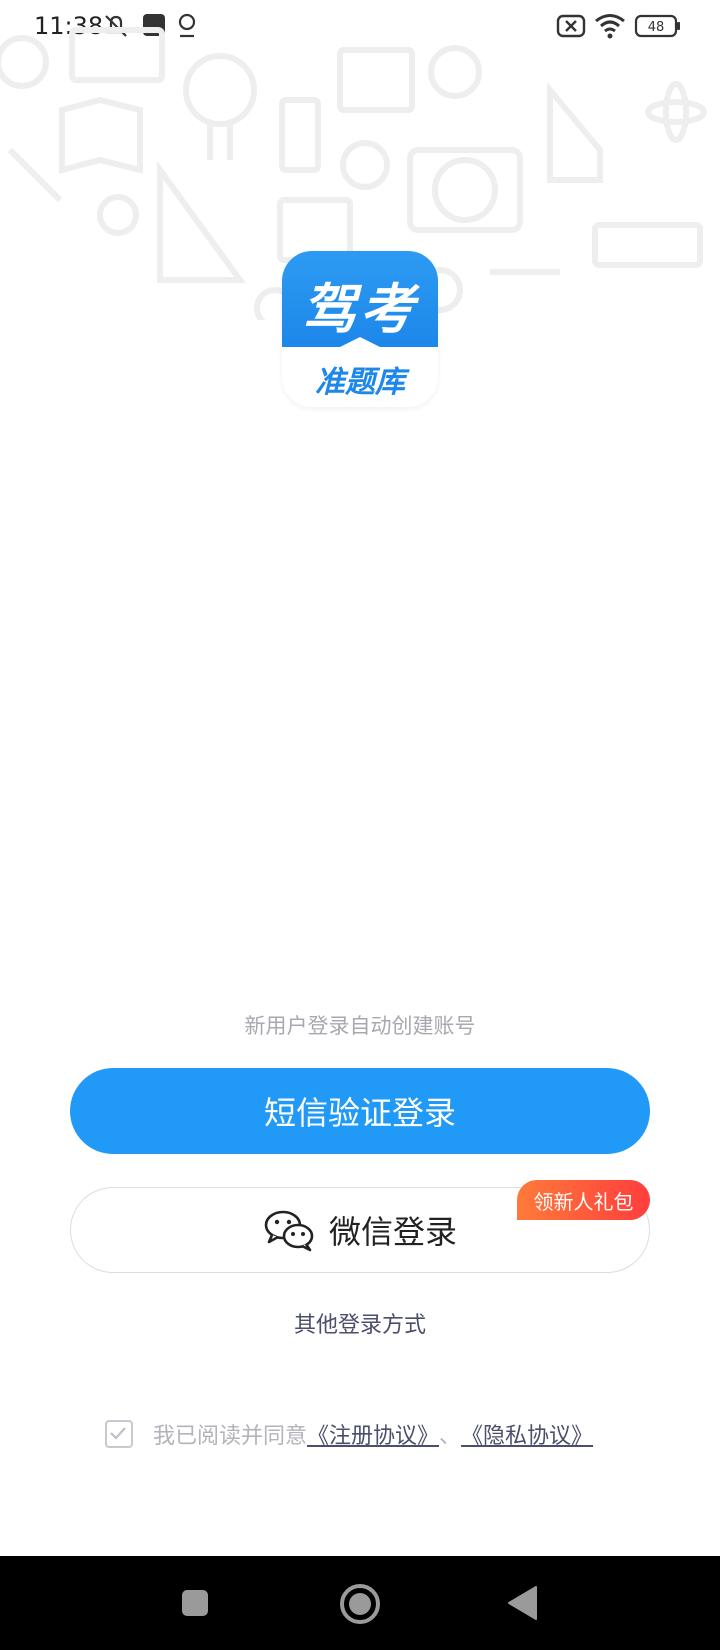  What do you see at coordinates (289, 1231) in the screenshot?
I see `wechat-icon` at bounding box center [289, 1231].